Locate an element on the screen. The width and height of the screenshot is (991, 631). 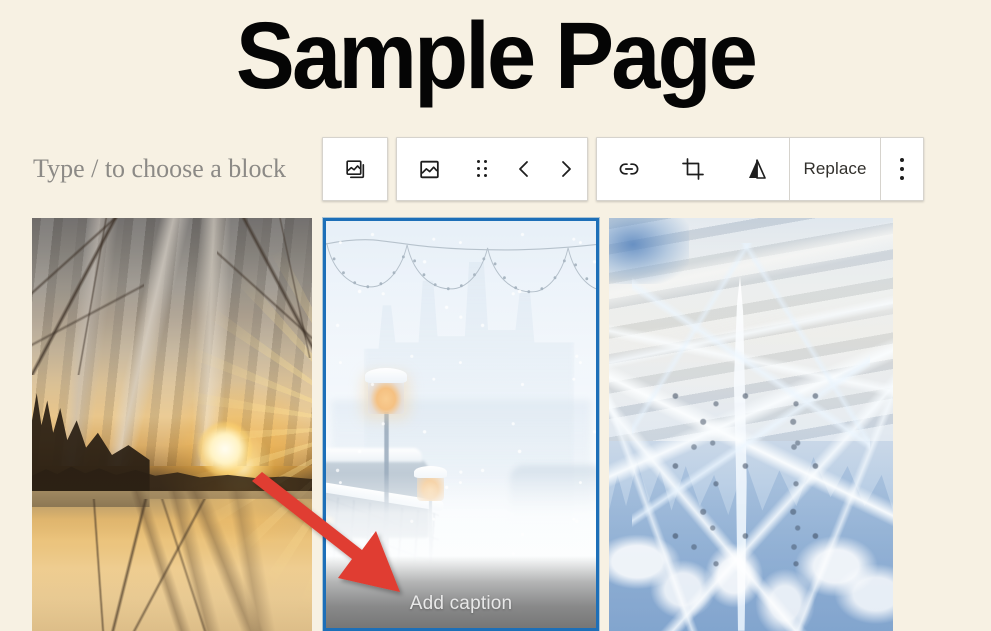
link-icon is located at coordinates (629, 169).